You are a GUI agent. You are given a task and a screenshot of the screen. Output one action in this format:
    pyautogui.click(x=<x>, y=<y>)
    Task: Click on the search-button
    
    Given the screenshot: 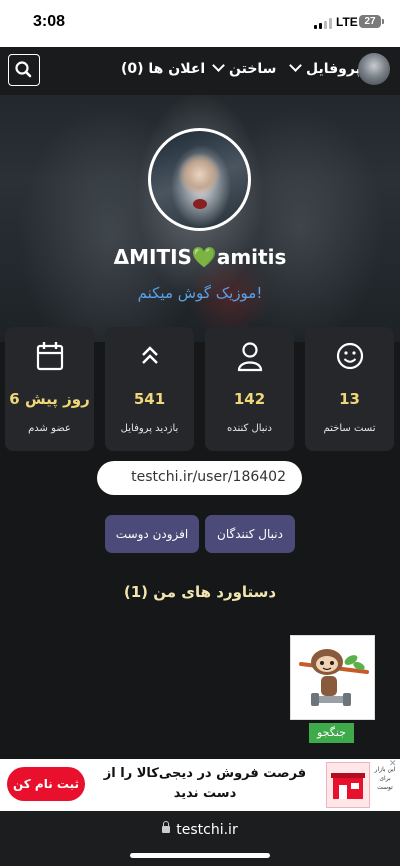 What is the action you would take?
    pyautogui.click(x=24, y=70)
    